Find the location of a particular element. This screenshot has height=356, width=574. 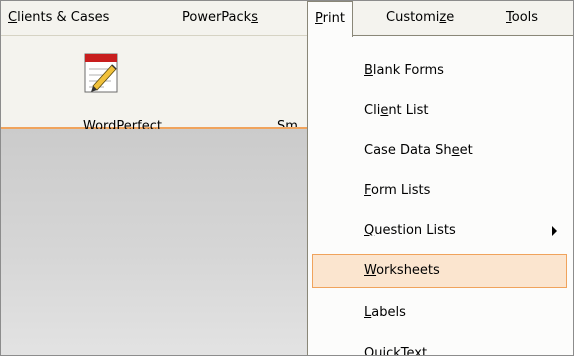

print-menu-labels: Labels is located at coordinates (439, 313).